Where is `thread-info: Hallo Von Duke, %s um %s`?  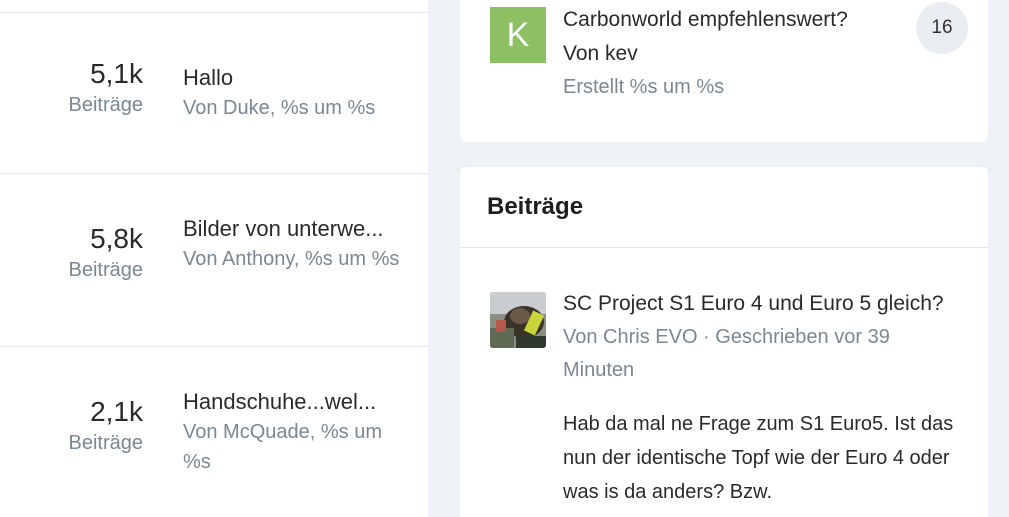
thread-info: Hallo Von Duke, %s um %s is located at coordinates (297, 93).